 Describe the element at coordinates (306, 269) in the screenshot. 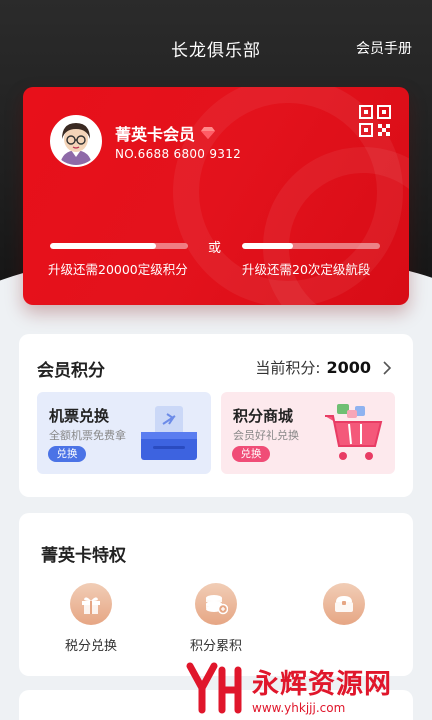

I see `segments-upgrade-text: 升级还需20次定级航段` at that location.